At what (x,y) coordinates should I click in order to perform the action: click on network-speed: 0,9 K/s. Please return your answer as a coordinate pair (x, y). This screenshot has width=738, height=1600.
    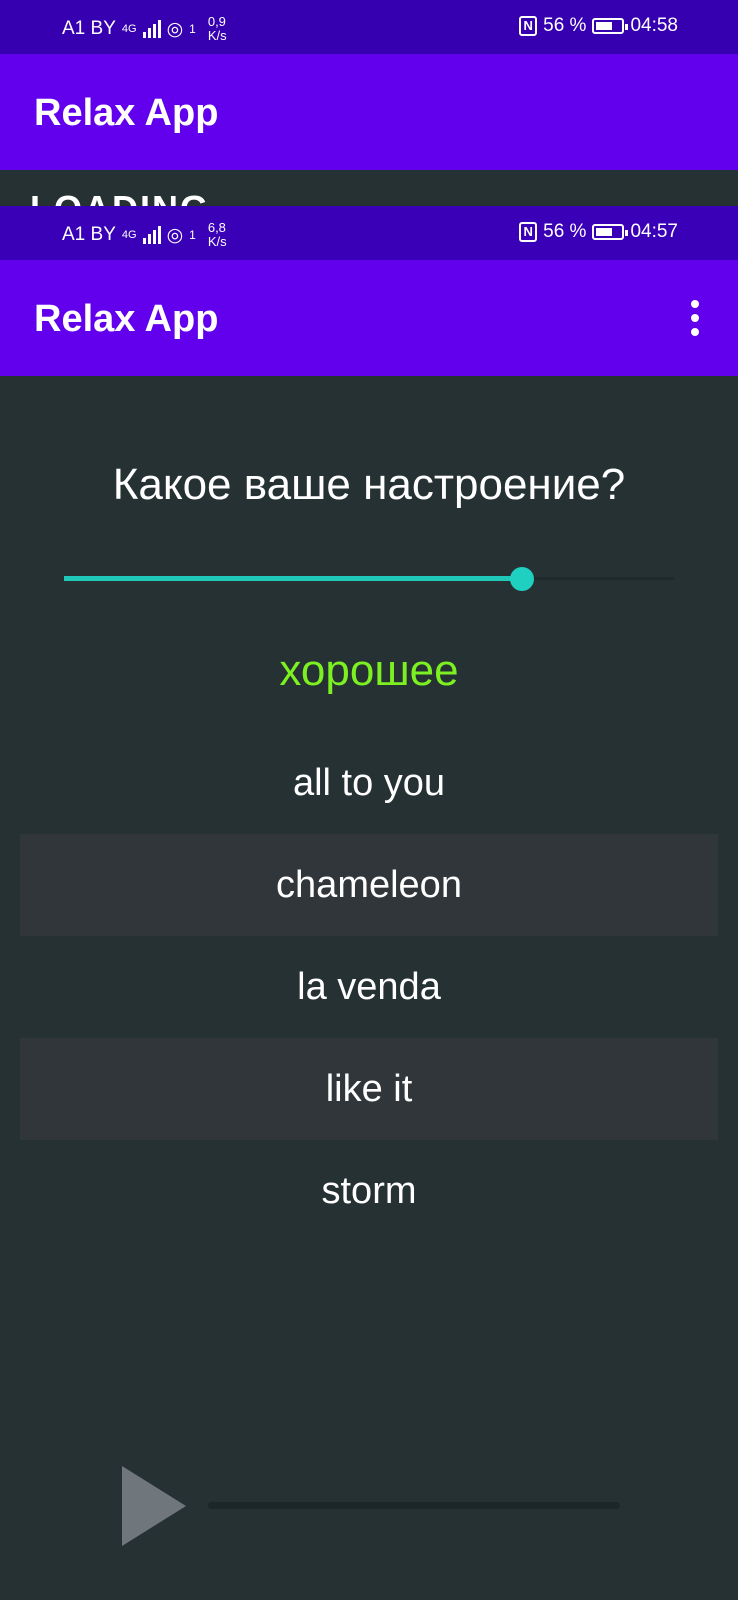
    Looking at the image, I should click on (217, 29).